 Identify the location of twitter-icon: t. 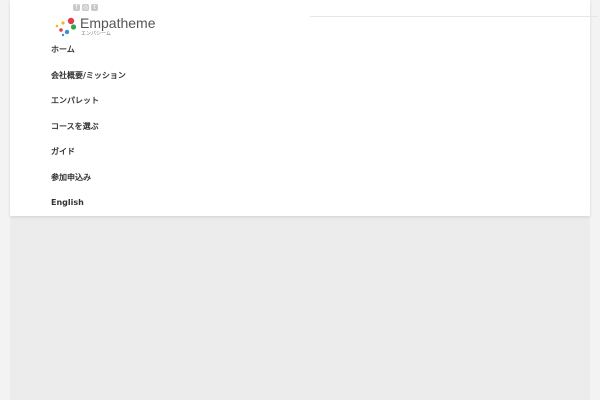
(94, 7).